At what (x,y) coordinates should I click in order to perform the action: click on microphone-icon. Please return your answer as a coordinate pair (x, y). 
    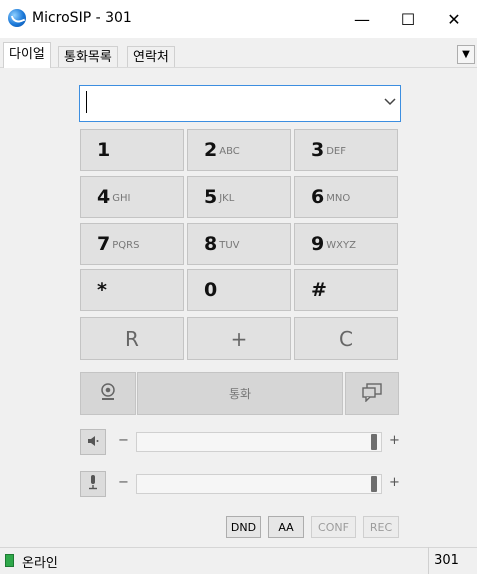
    Looking at the image, I should click on (93, 484).